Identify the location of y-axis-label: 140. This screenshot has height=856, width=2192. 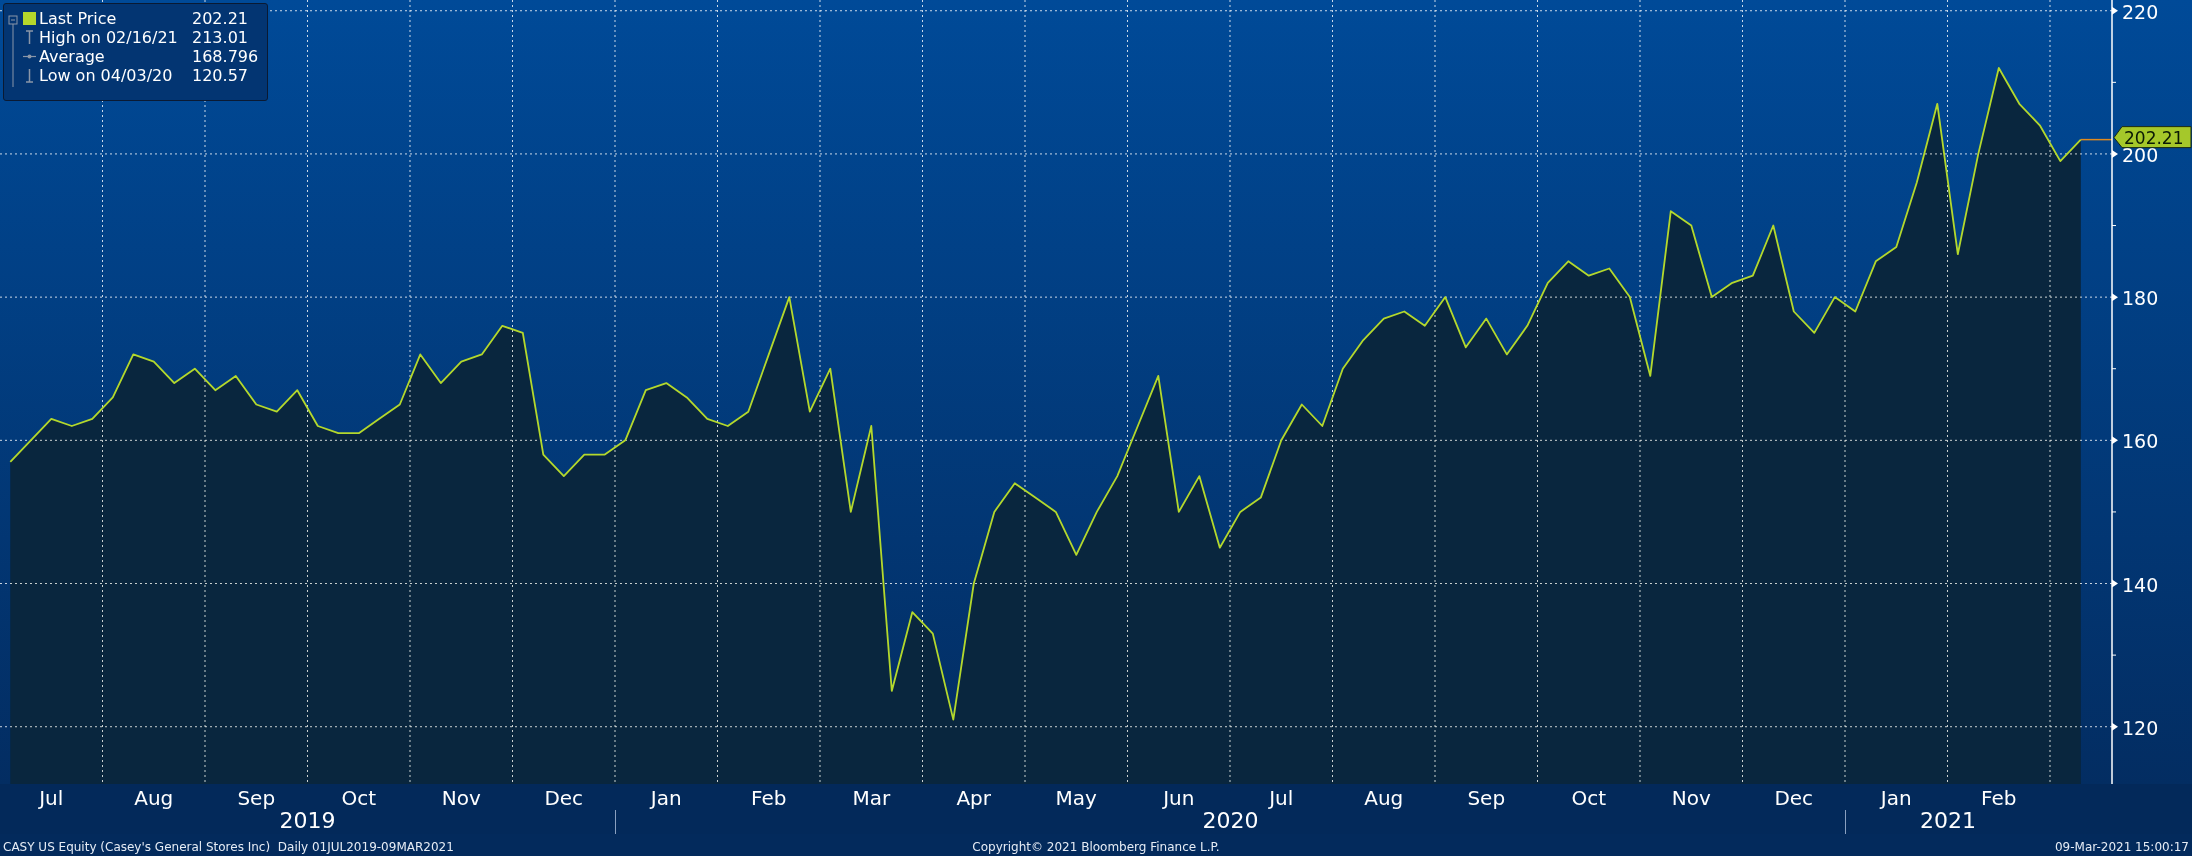
(2140, 584).